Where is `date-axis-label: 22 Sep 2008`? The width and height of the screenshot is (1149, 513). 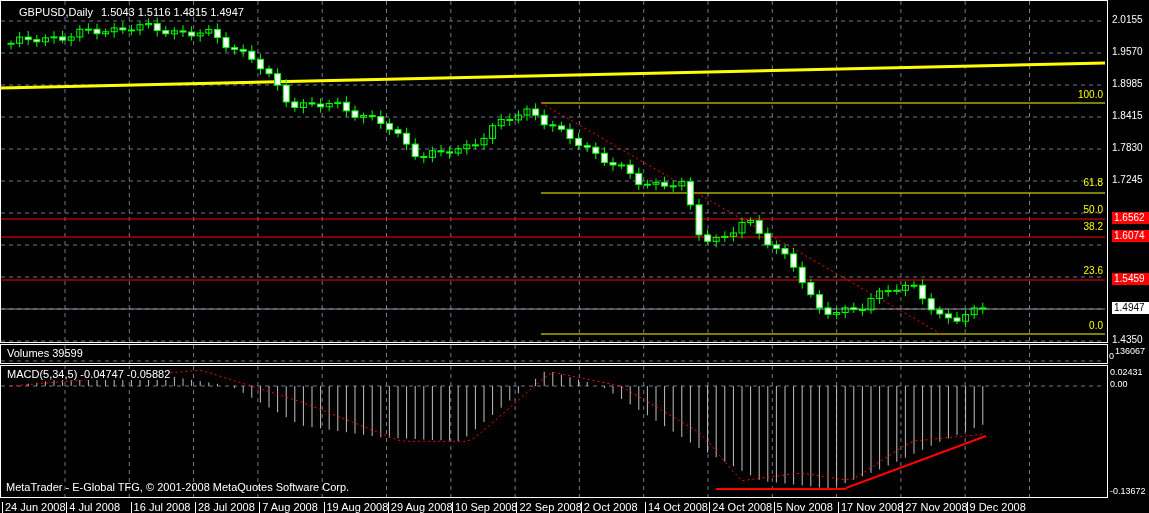
date-axis-label: 22 Sep 2008 is located at coordinates (549, 507).